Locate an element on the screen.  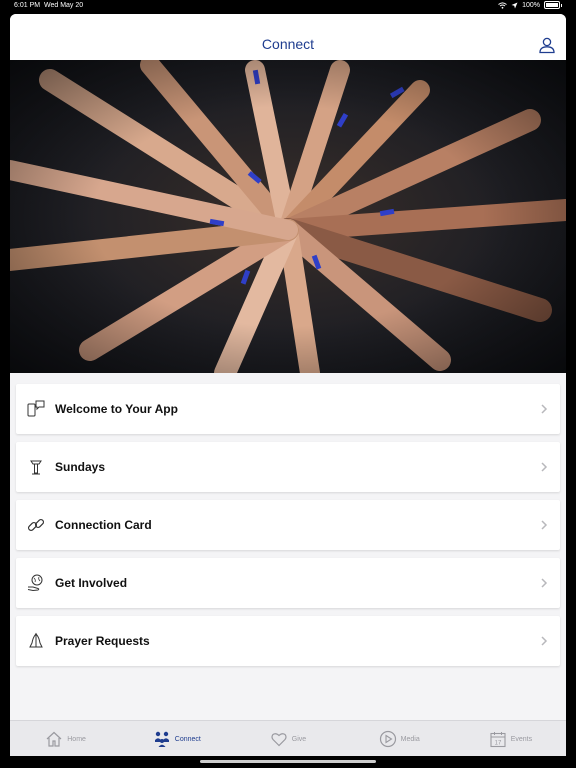
tab-label: Give is located at coordinates (299, 739).